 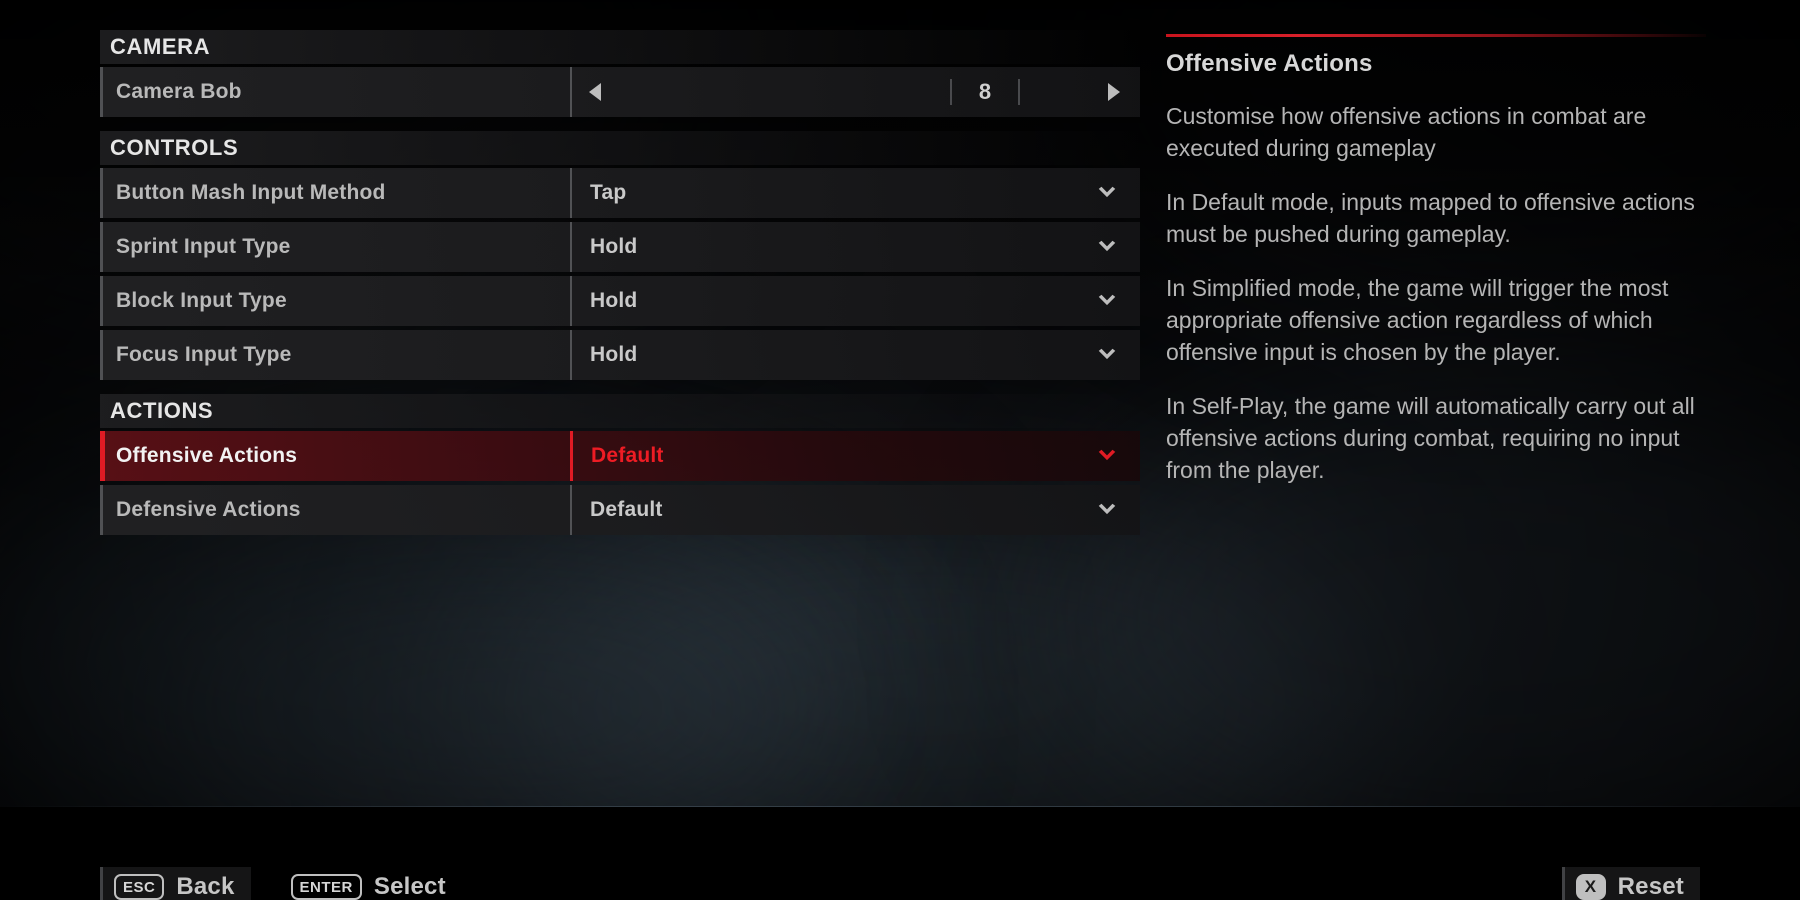 What do you see at coordinates (620, 47) in the screenshot?
I see `section-header-camera: CAMERA` at bounding box center [620, 47].